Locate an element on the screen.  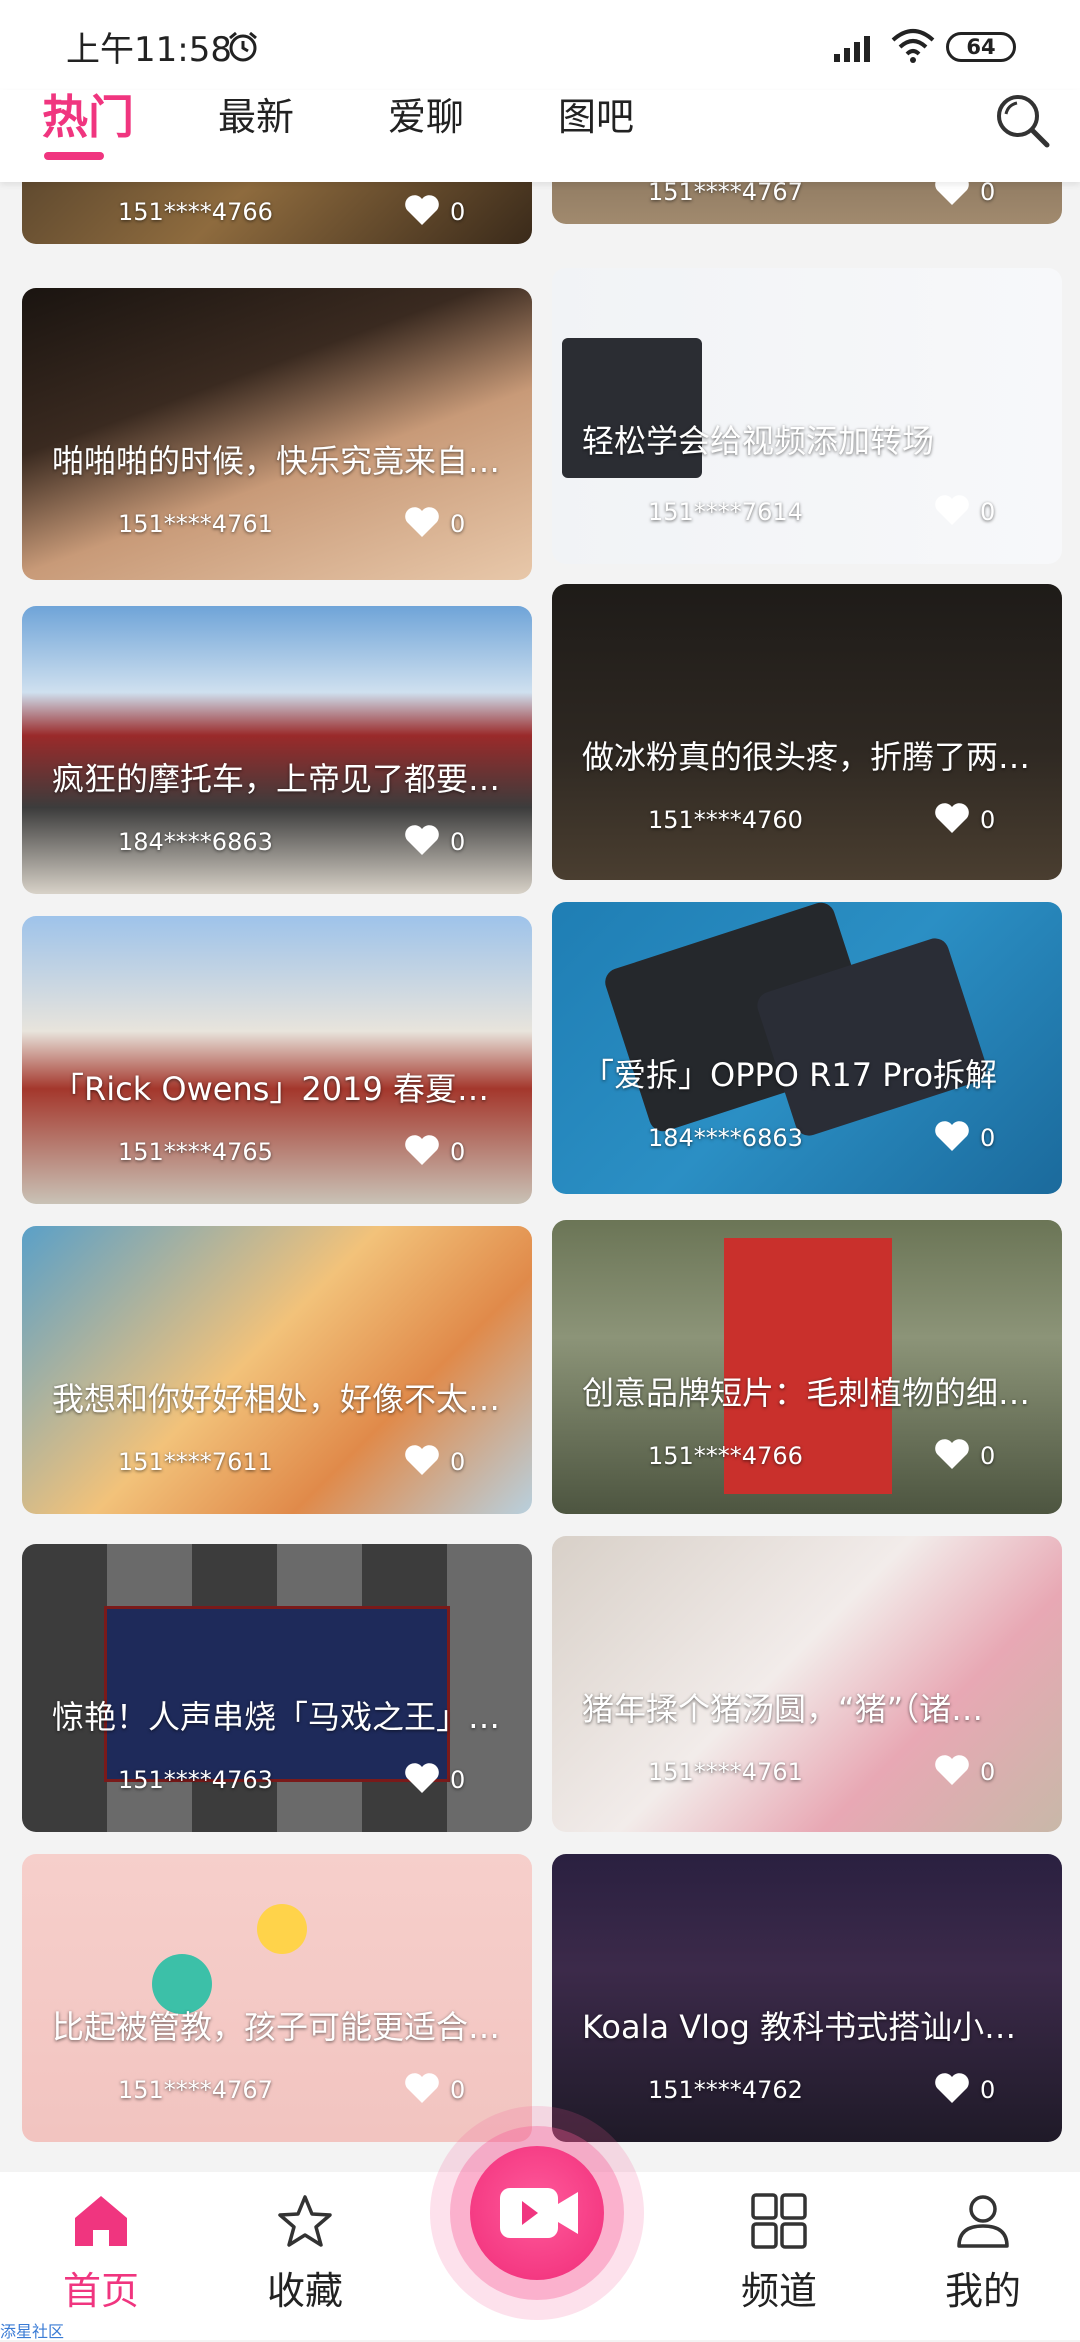
nav-home-label: 首页 is located at coordinates (100, 2291).